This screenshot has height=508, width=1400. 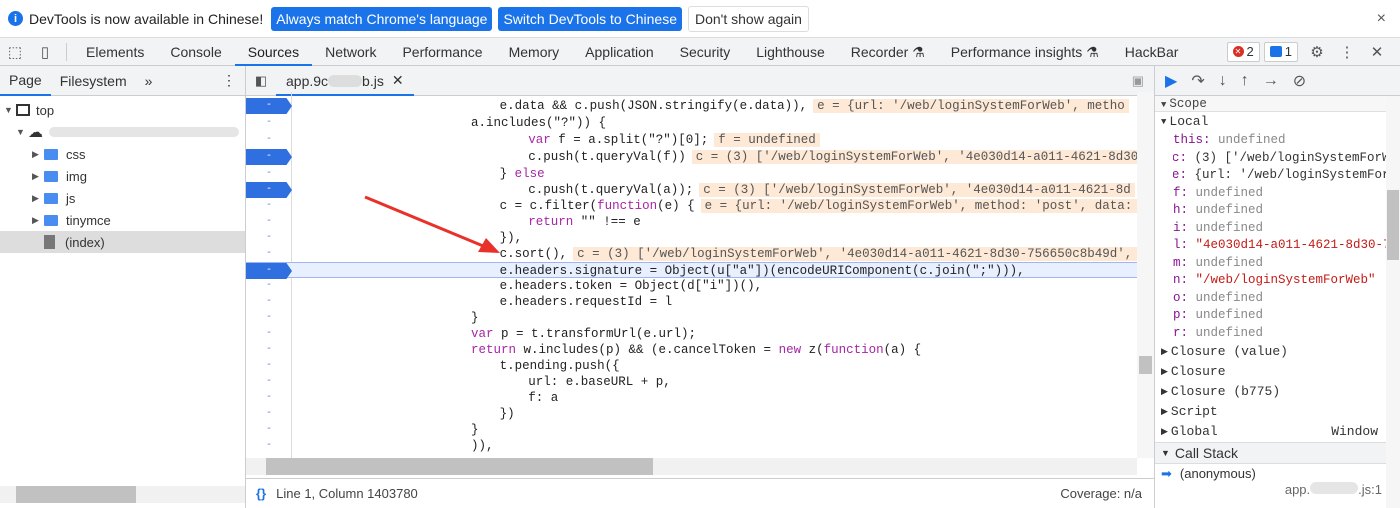 I want to click on navigator-menu-icon: ⋮, so click(x=229, y=80).